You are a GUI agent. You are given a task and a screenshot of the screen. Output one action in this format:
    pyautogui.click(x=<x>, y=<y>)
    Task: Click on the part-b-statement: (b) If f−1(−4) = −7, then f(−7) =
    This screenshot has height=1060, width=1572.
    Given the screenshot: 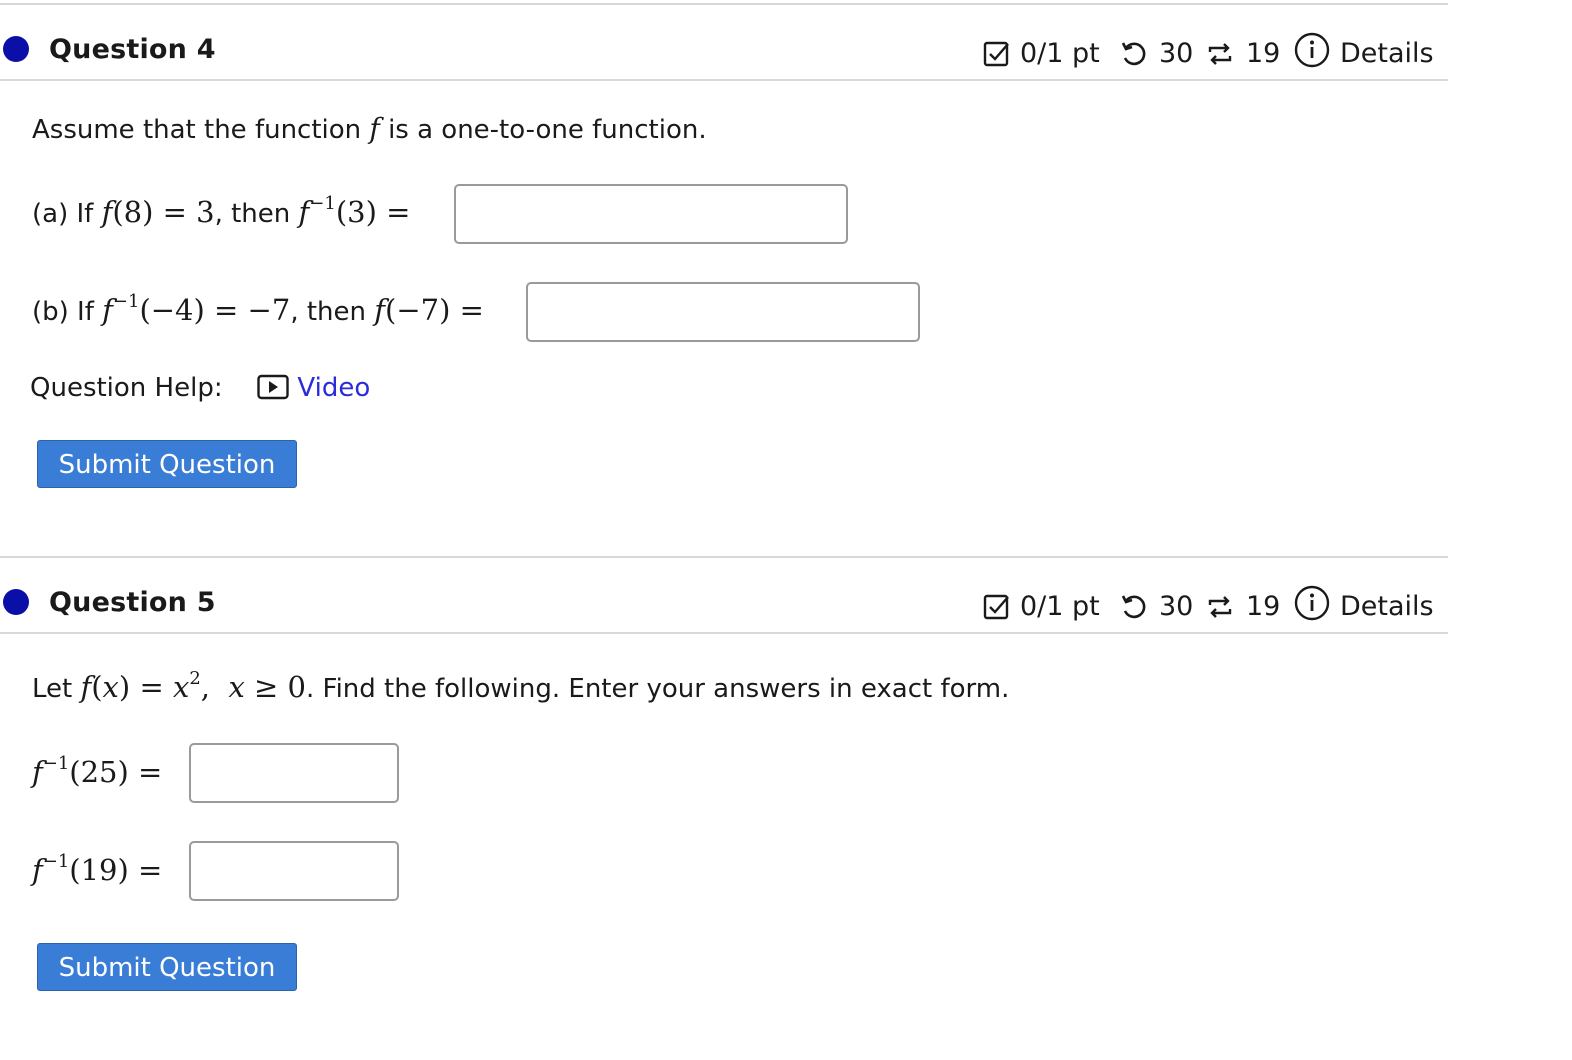 What is the action you would take?
    pyautogui.click(x=258, y=311)
    